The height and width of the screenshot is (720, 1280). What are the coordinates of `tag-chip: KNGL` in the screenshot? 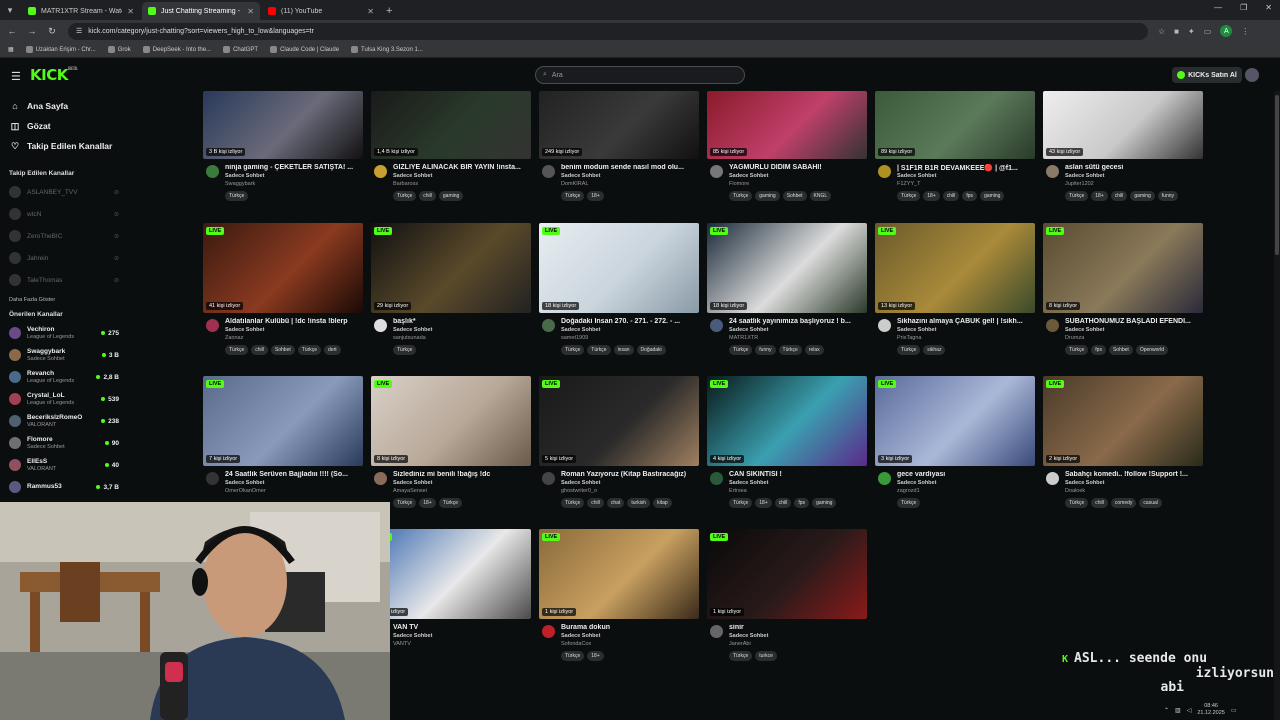 It's located at (820, 196).